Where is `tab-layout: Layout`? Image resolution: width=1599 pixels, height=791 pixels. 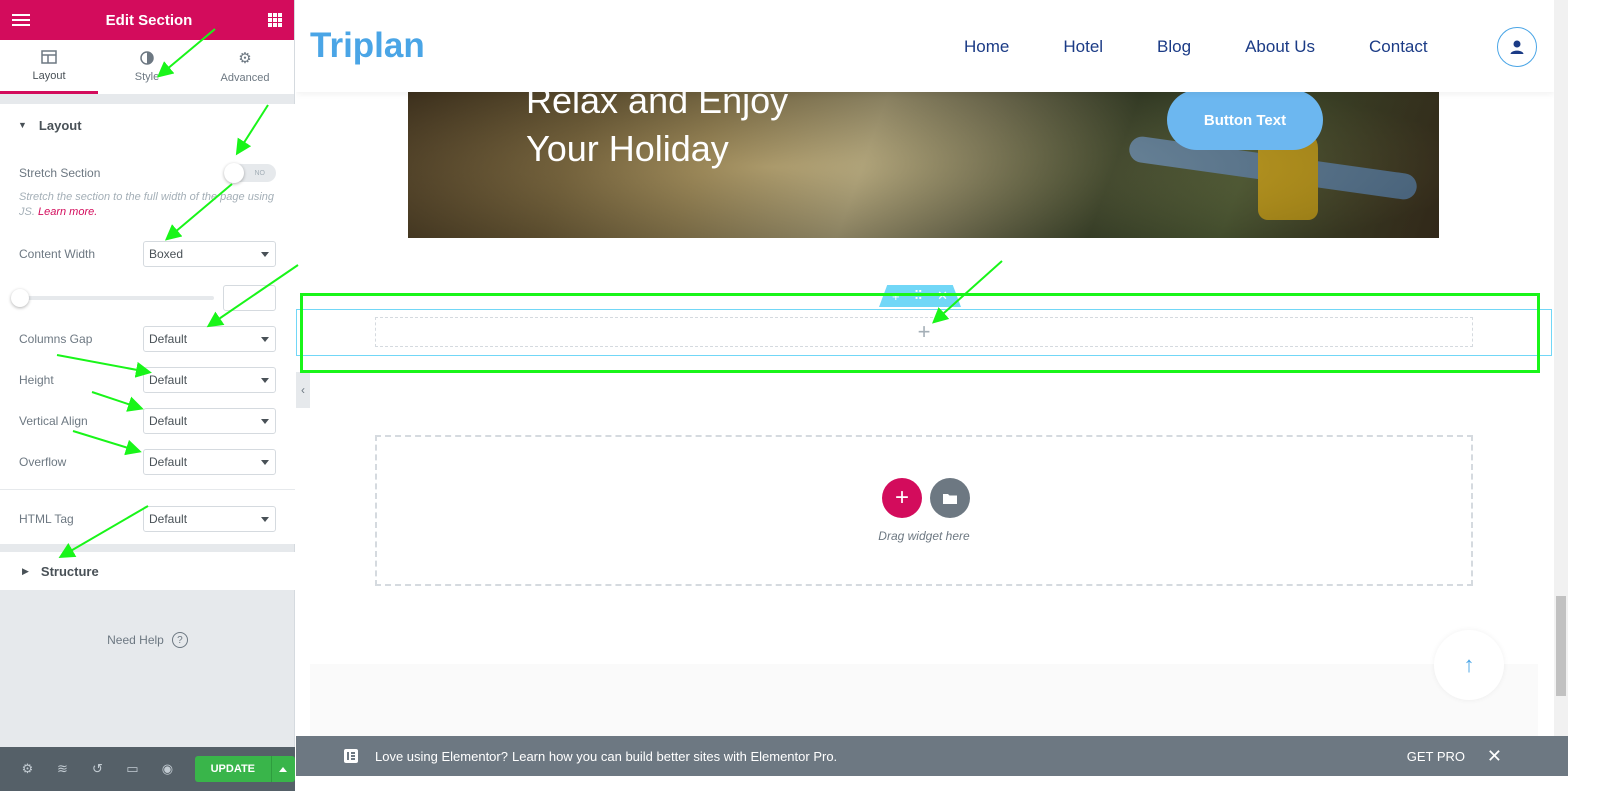
tab-layout: Layout is located at coordinates (49, 67).